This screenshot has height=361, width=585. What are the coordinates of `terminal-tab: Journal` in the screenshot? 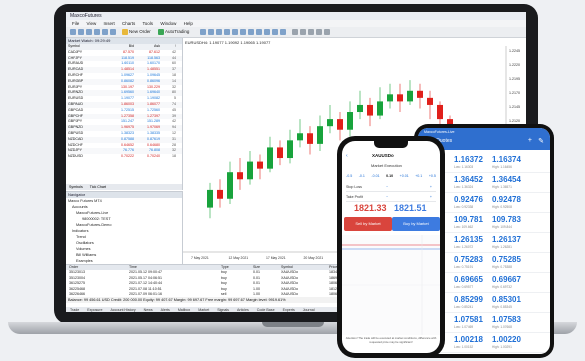 It's located at (309, 310).